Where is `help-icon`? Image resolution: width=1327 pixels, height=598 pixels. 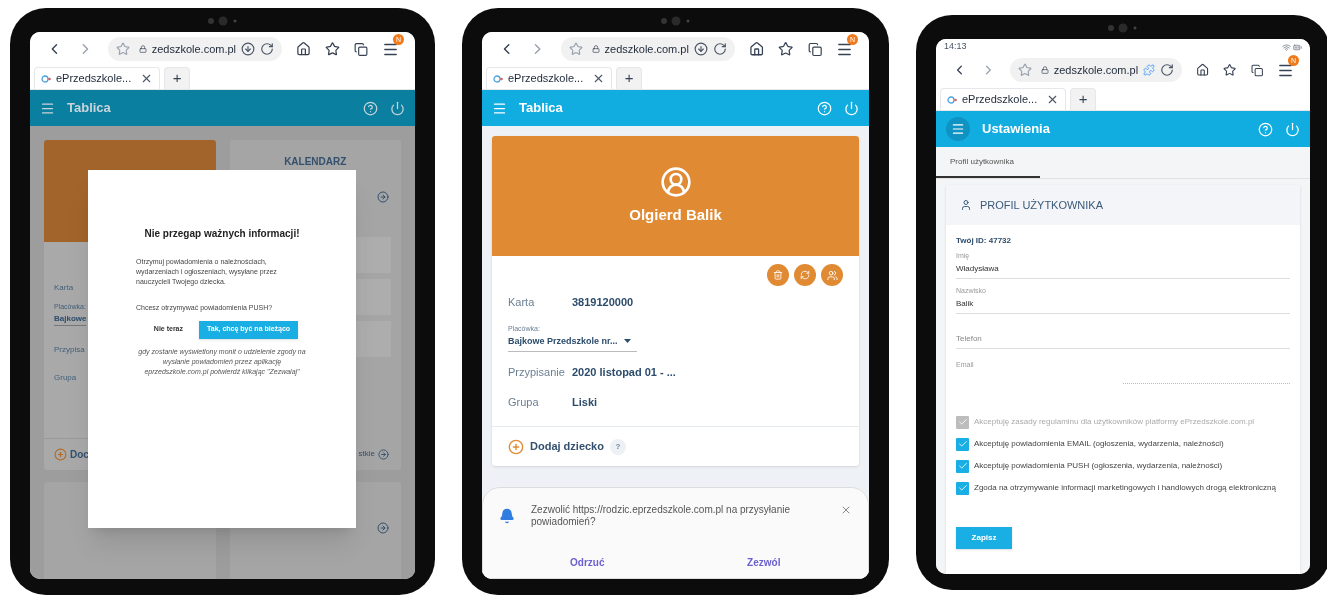 help-icon is located at coordinates (370, 108).